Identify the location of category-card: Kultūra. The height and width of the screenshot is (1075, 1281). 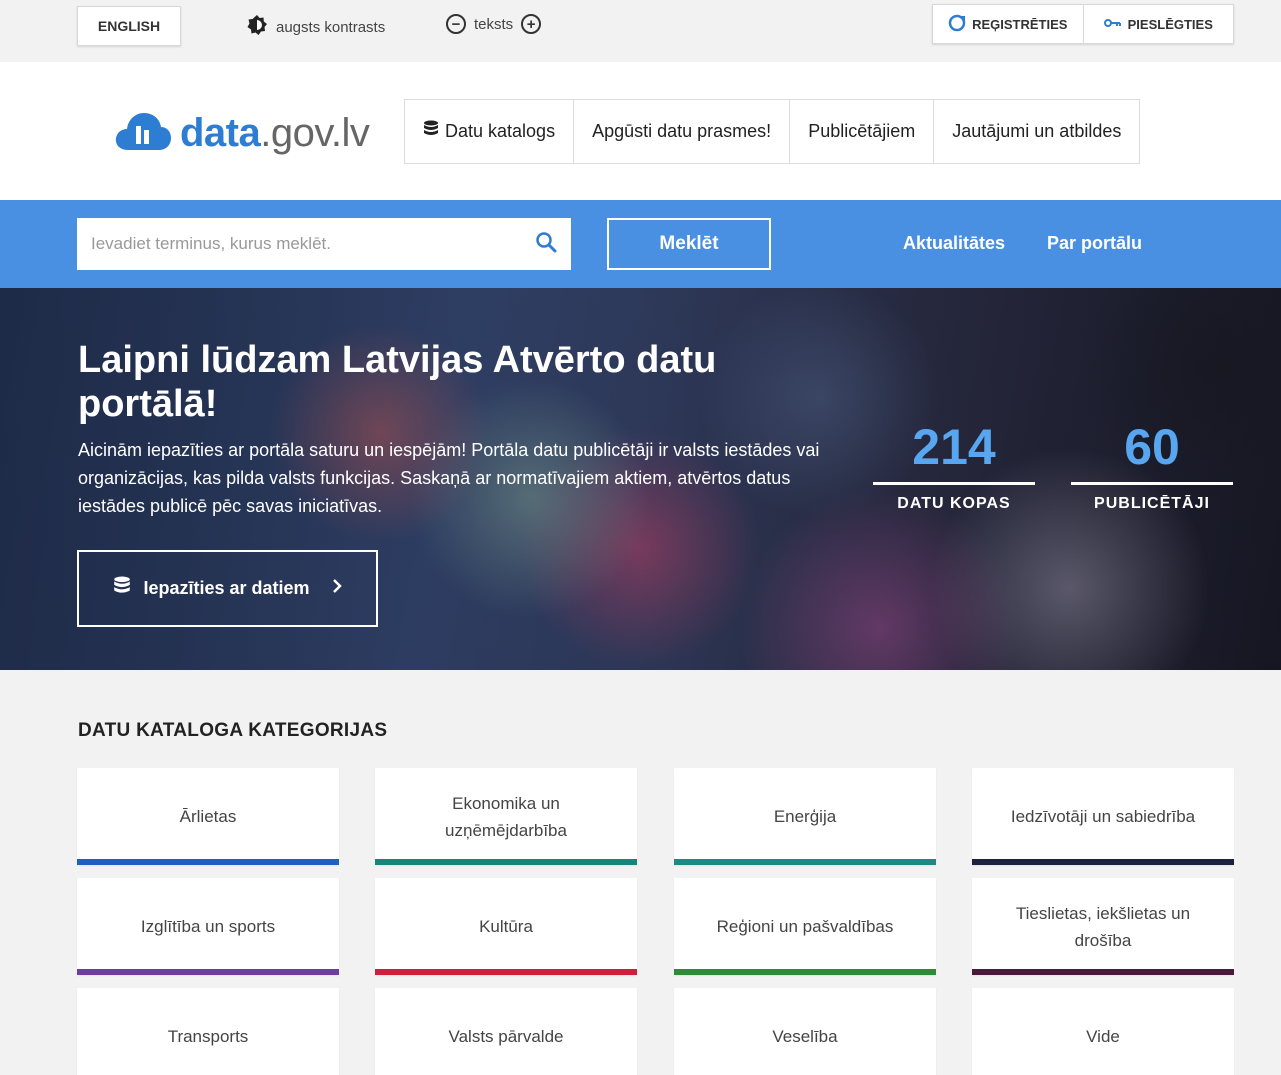
(506, 926).